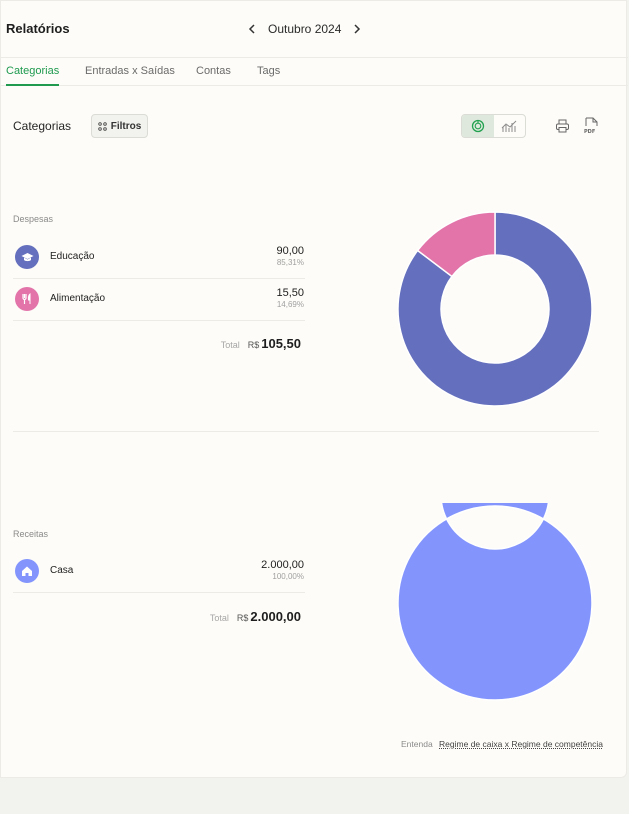 This screenshot has width=629, height=814. I want to click on category-name: Alimentação, so click(78, 298).